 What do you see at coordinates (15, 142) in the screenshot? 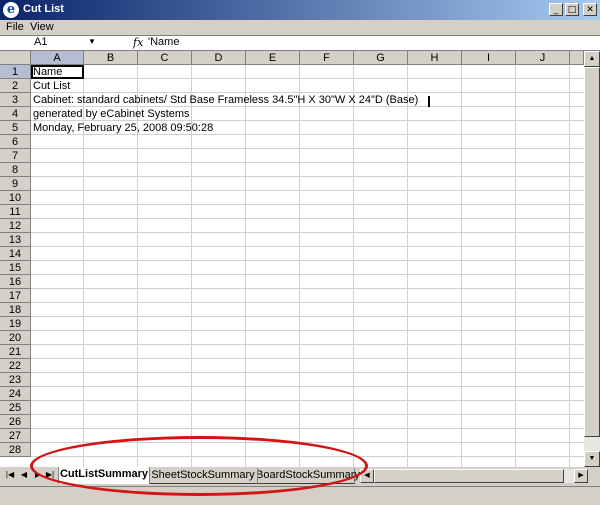
I see `row-header-6: 6` at bounding box center [15, 142].